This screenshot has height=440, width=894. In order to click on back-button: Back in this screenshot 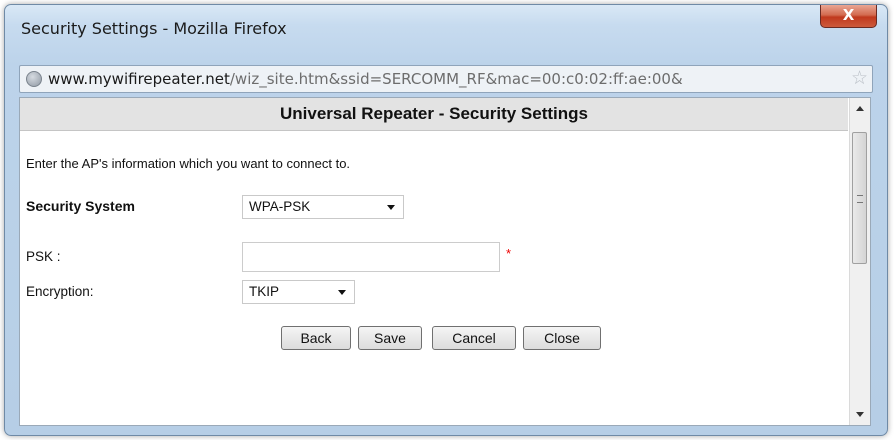, I will do `click(316, 338)`.